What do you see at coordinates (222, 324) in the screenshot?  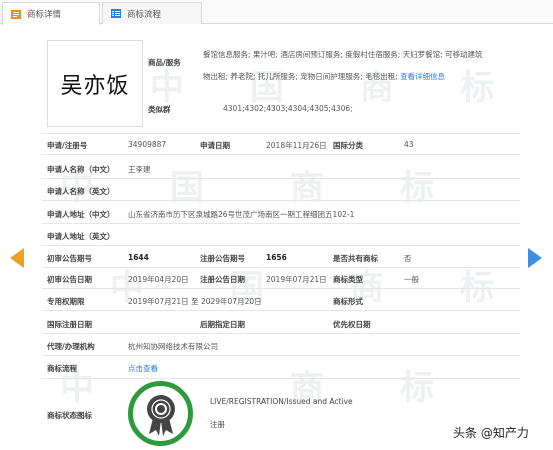 I see `later-label: 后期指定日期` at bounding box center [222, 324].